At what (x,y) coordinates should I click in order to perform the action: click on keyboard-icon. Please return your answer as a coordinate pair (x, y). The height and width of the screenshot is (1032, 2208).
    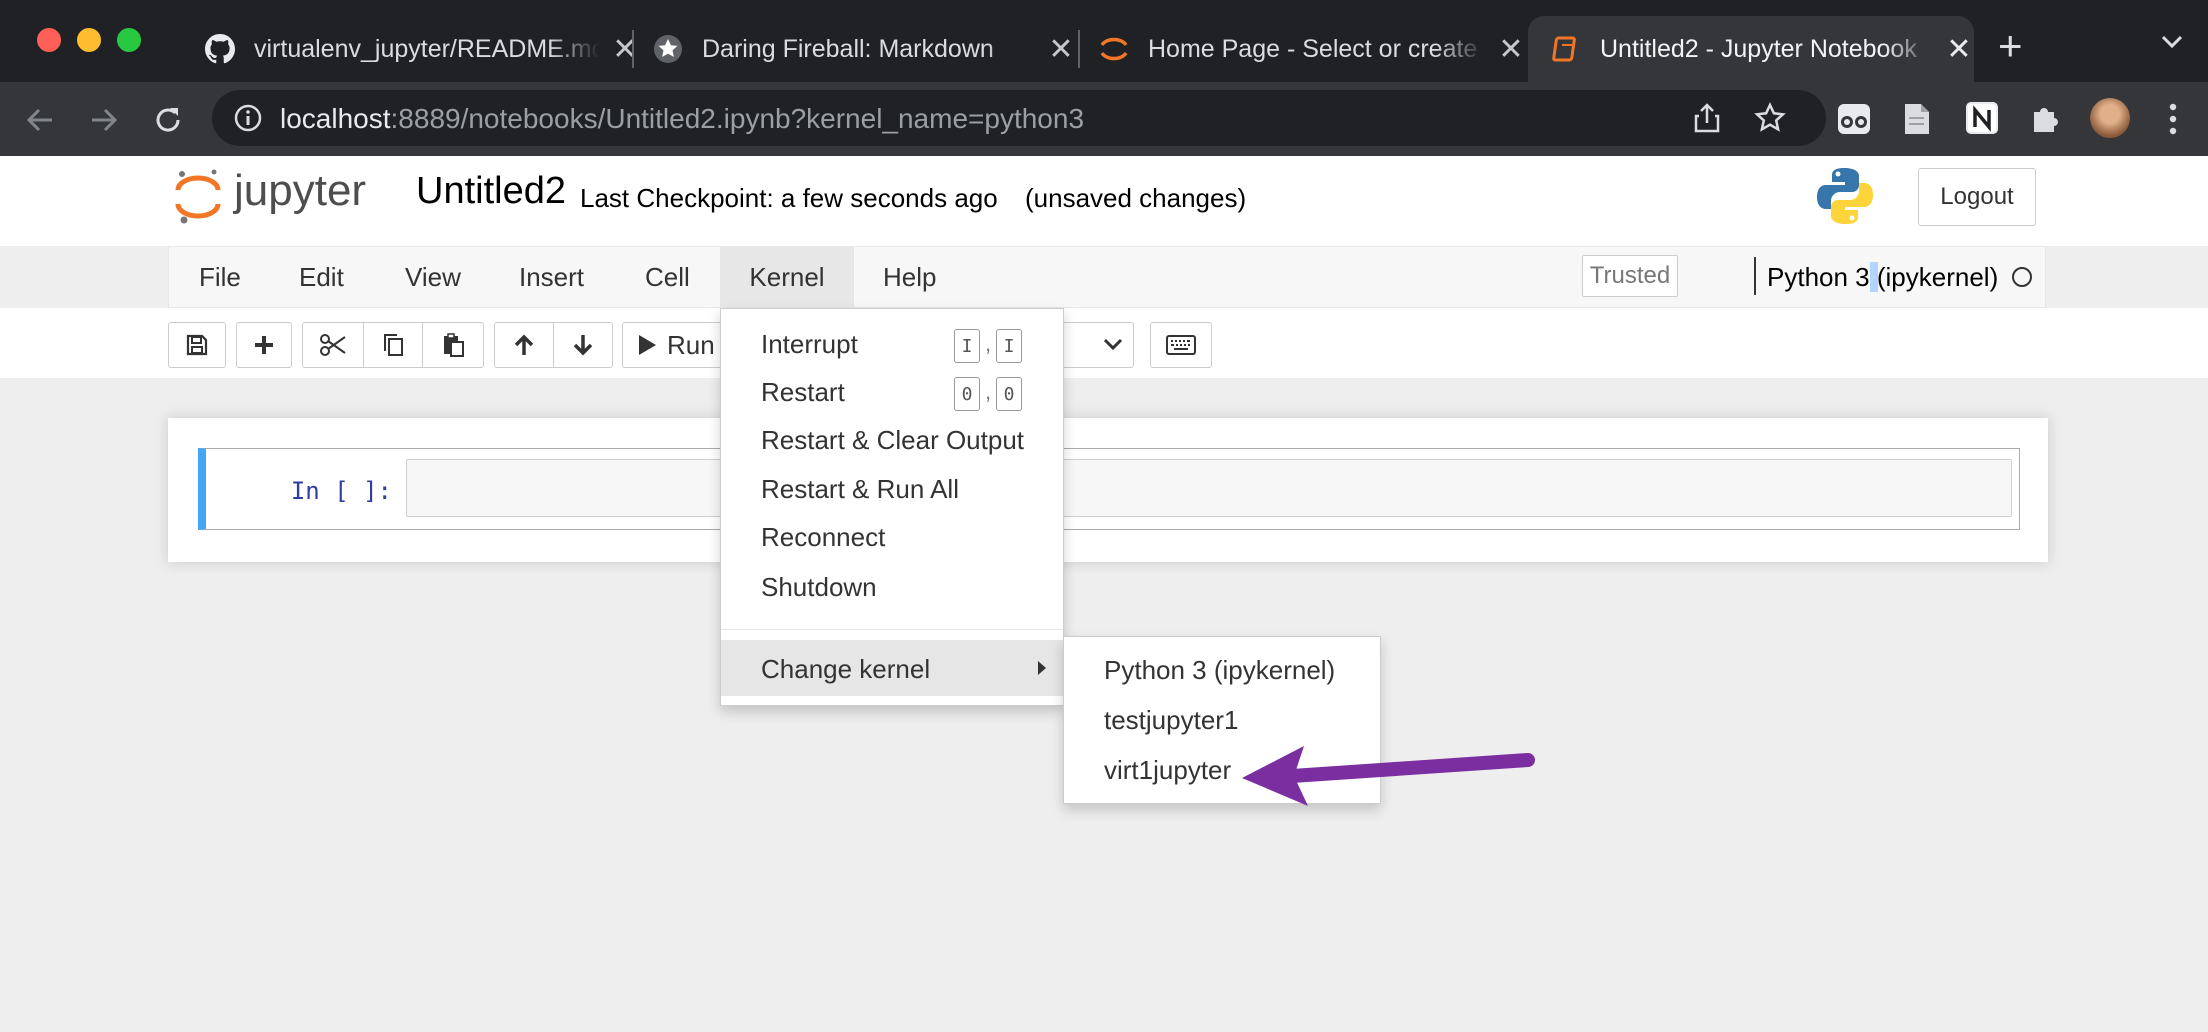
    Looking at the image, I should click on (1181, 345).